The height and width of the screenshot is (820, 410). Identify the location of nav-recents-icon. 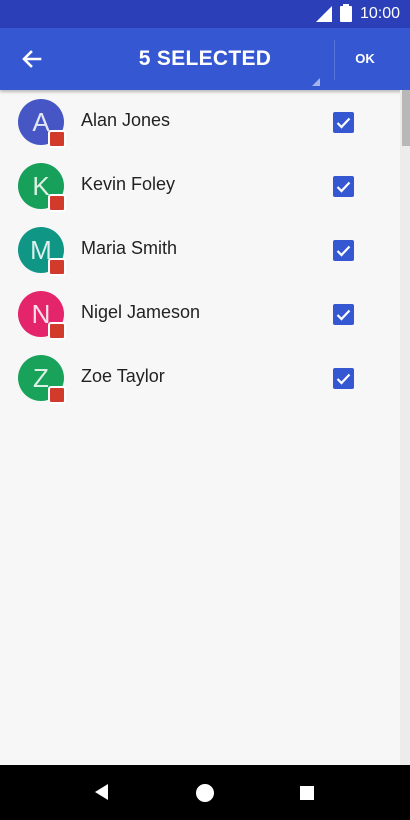
(307, 793).